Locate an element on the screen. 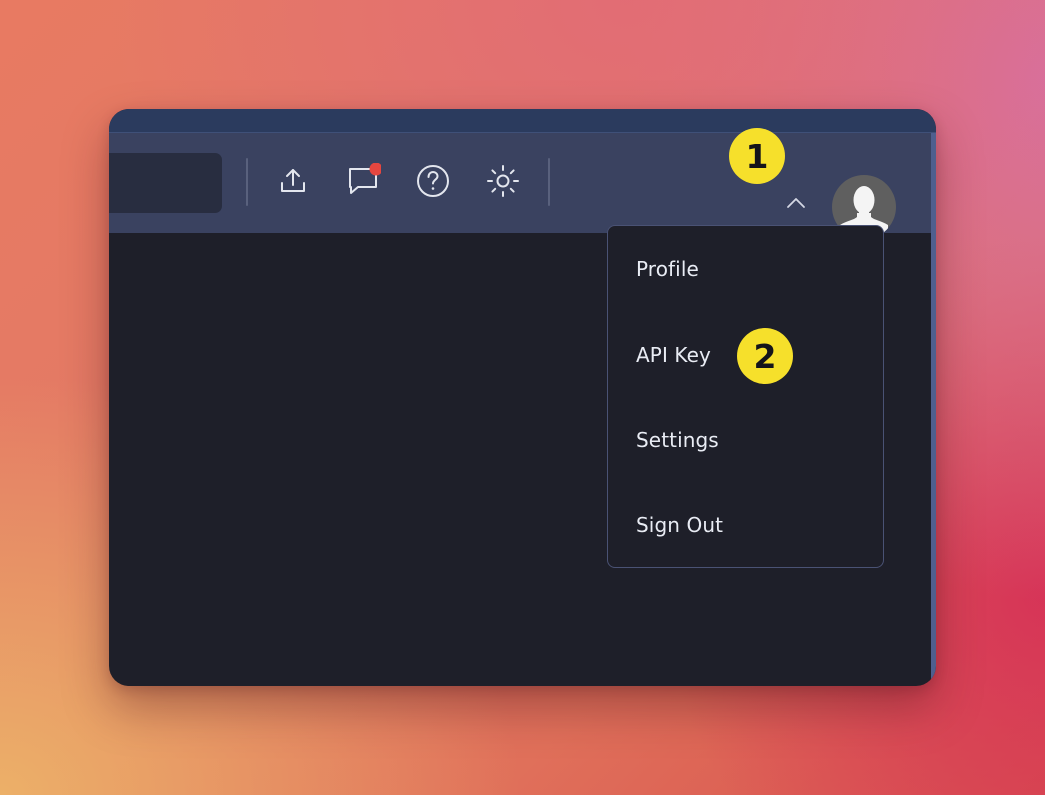 The width and height of the screenshot is (1045, 795). menu-item-label: Profile is located at coordinates (667, 269).